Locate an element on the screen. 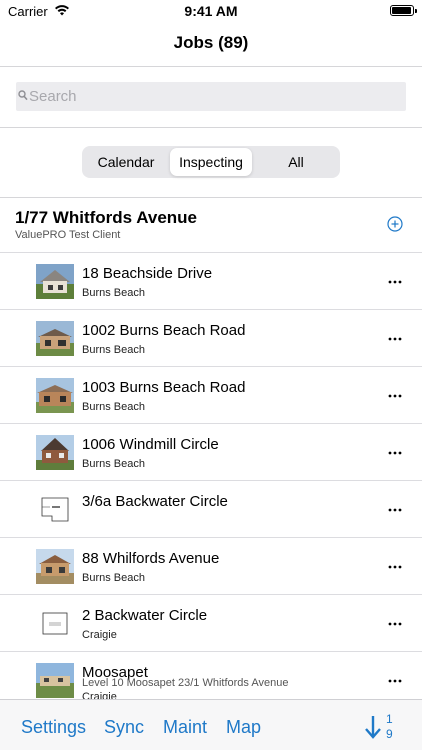  list-item: 18 Beachside Drive Burns Beach is located at coordinates (211, 280).